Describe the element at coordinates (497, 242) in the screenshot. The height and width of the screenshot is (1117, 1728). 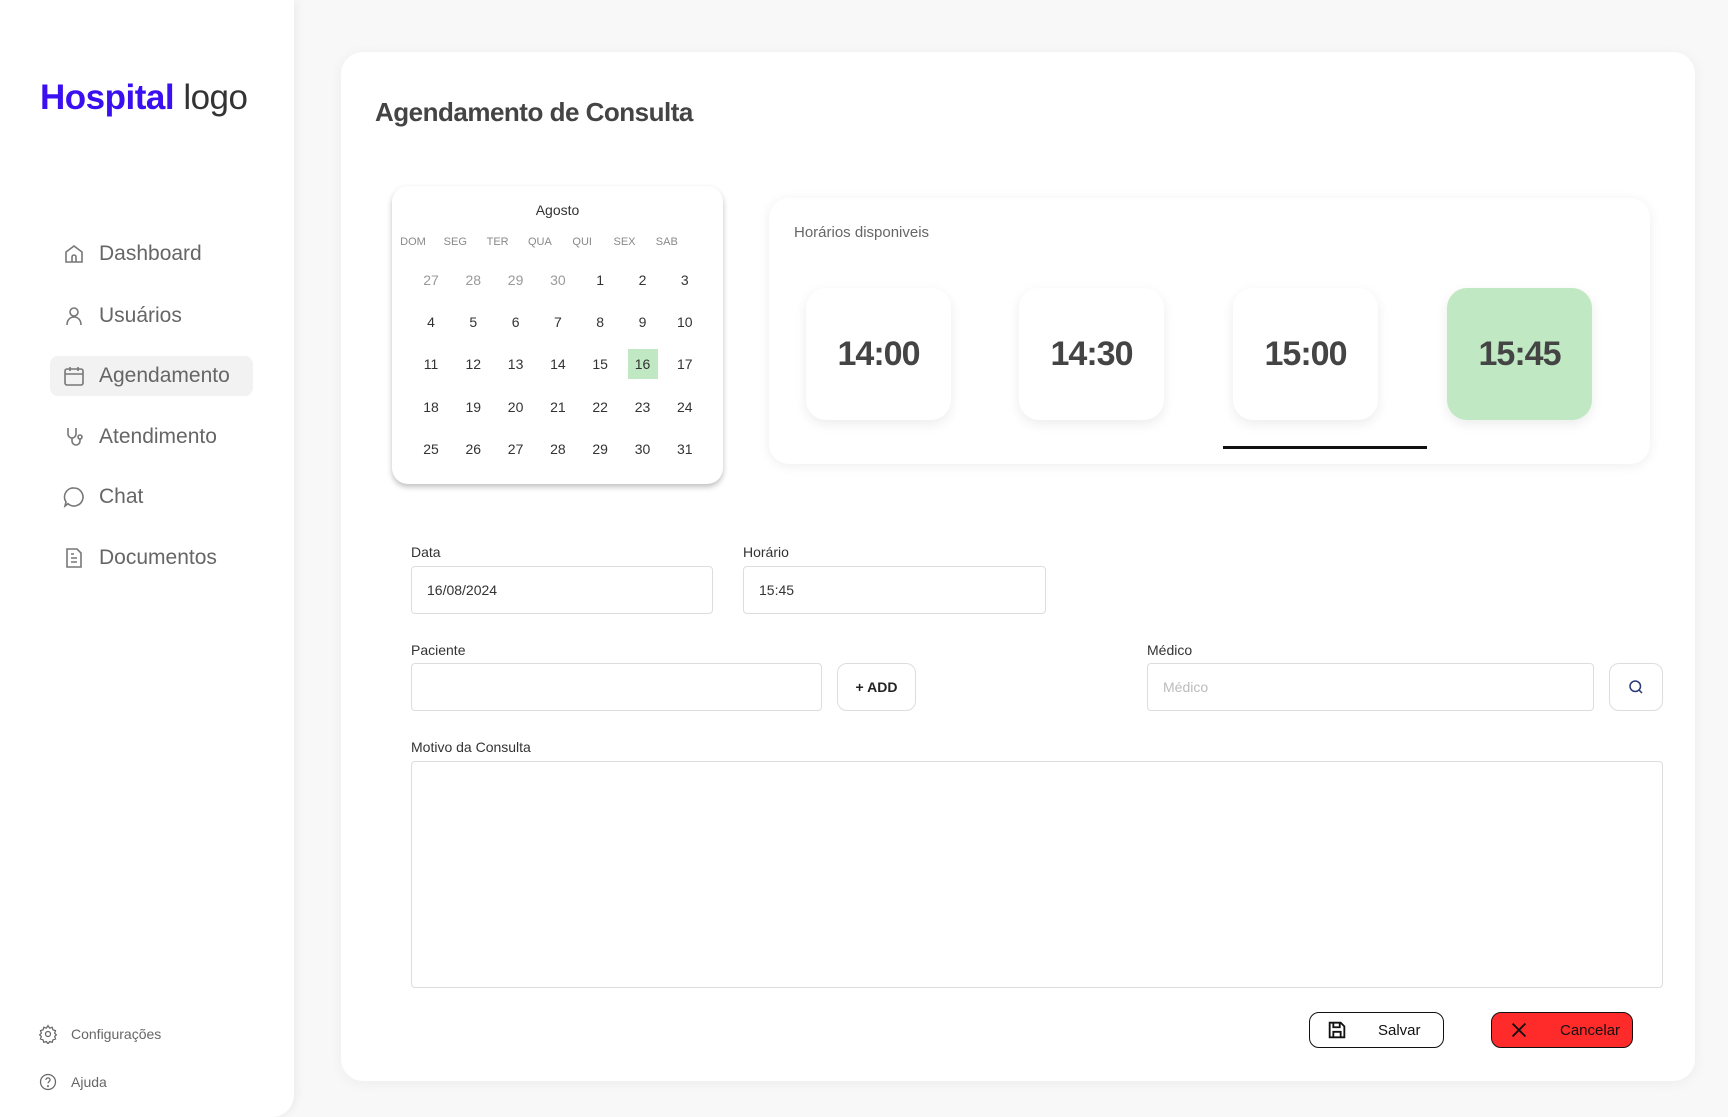
I see `weekday-header: TER` at that location.